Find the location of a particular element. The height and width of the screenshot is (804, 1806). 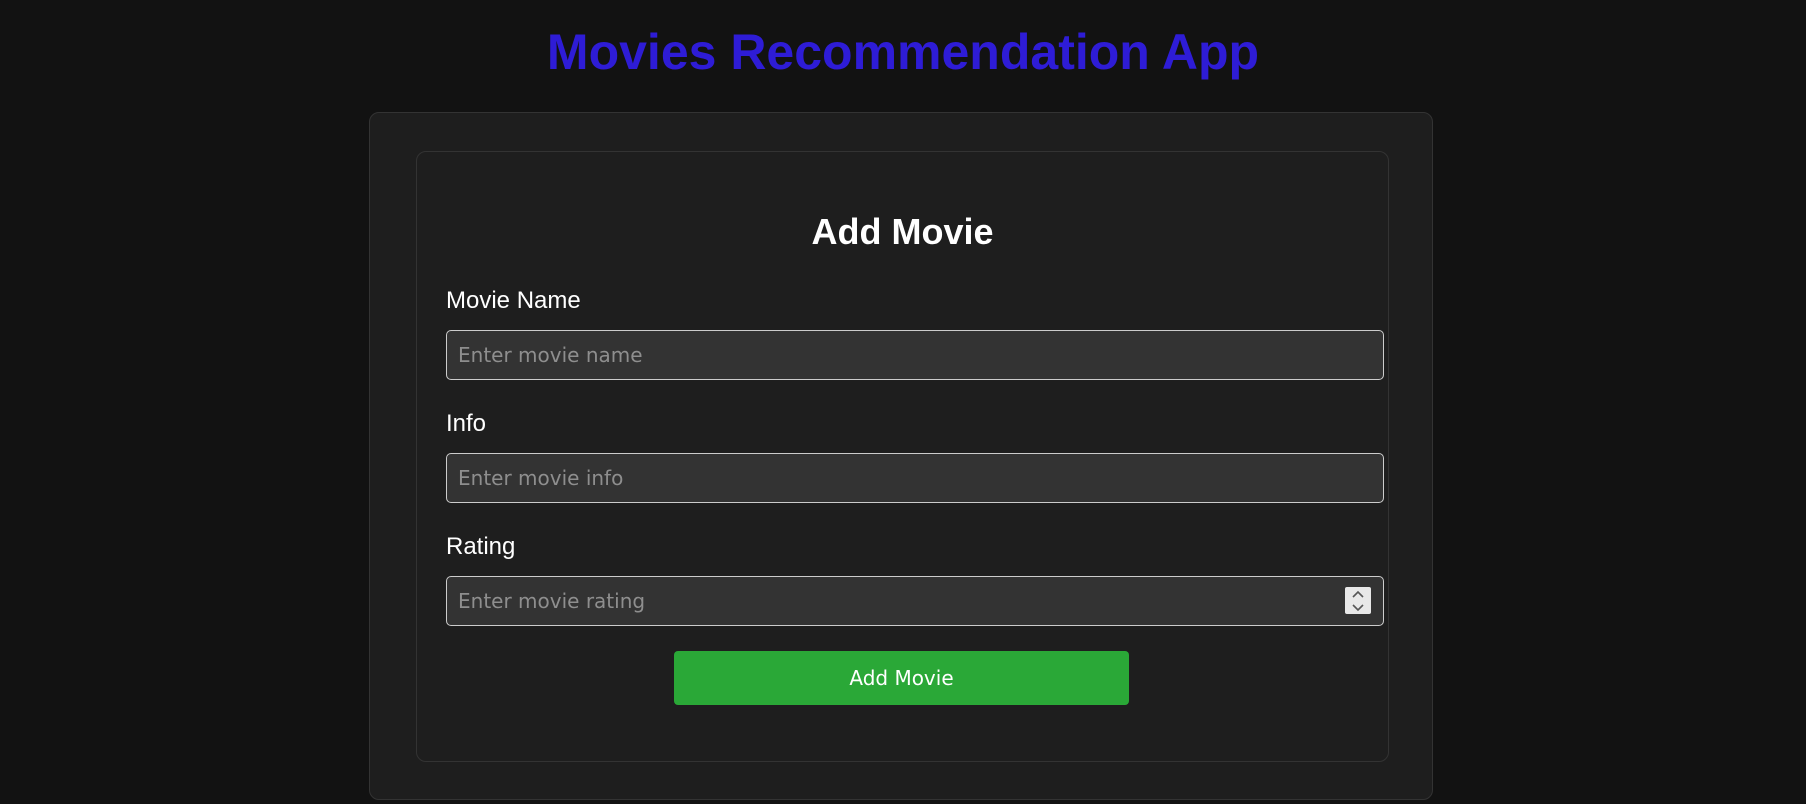

rating-field is located at coordinates (915, 601).